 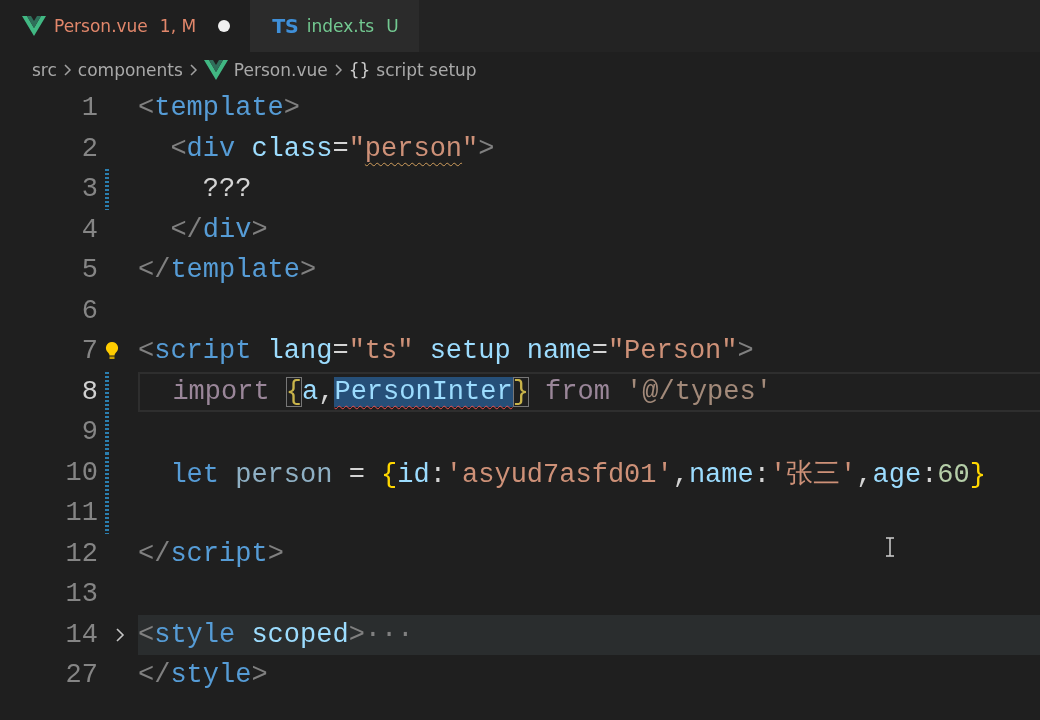 What do you see at coordinates (178, 26) in the screenshot?
I see `file-status-label: 1, M` at bounding box center [178, 26].